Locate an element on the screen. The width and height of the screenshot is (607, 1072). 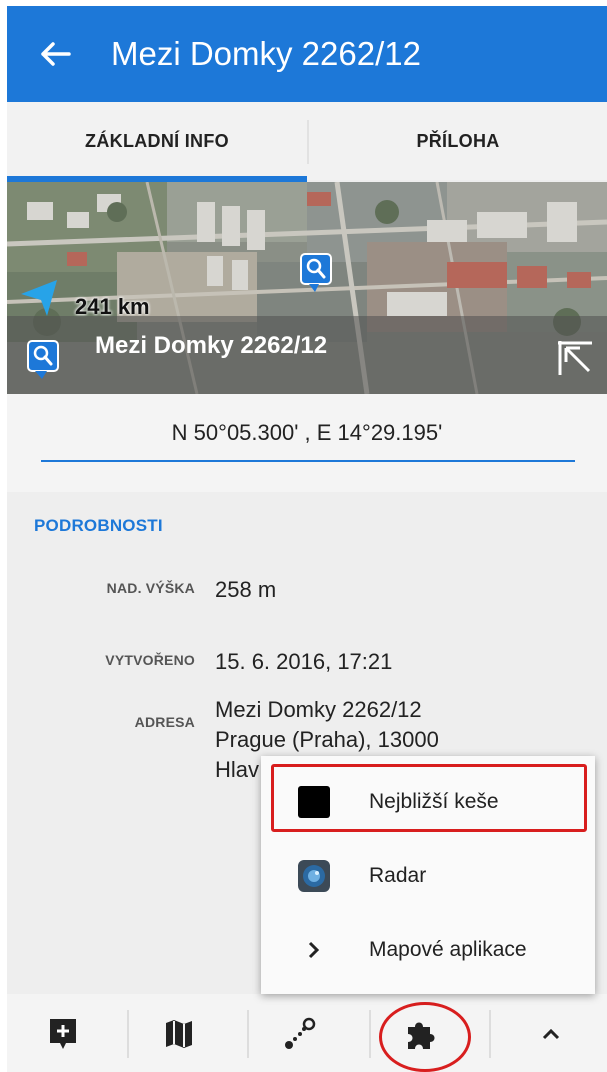
coordinates-section: N 50°05.300' , E 14°29.195' is located at coordinates (307, 443).